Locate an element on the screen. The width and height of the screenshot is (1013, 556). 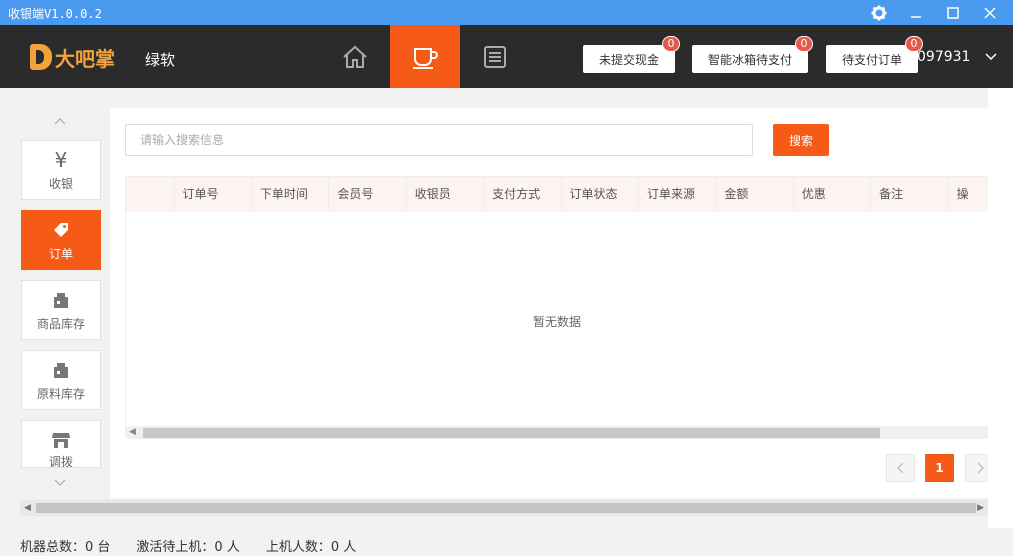
user-id: 097931 is located at coordinates (944, 57).